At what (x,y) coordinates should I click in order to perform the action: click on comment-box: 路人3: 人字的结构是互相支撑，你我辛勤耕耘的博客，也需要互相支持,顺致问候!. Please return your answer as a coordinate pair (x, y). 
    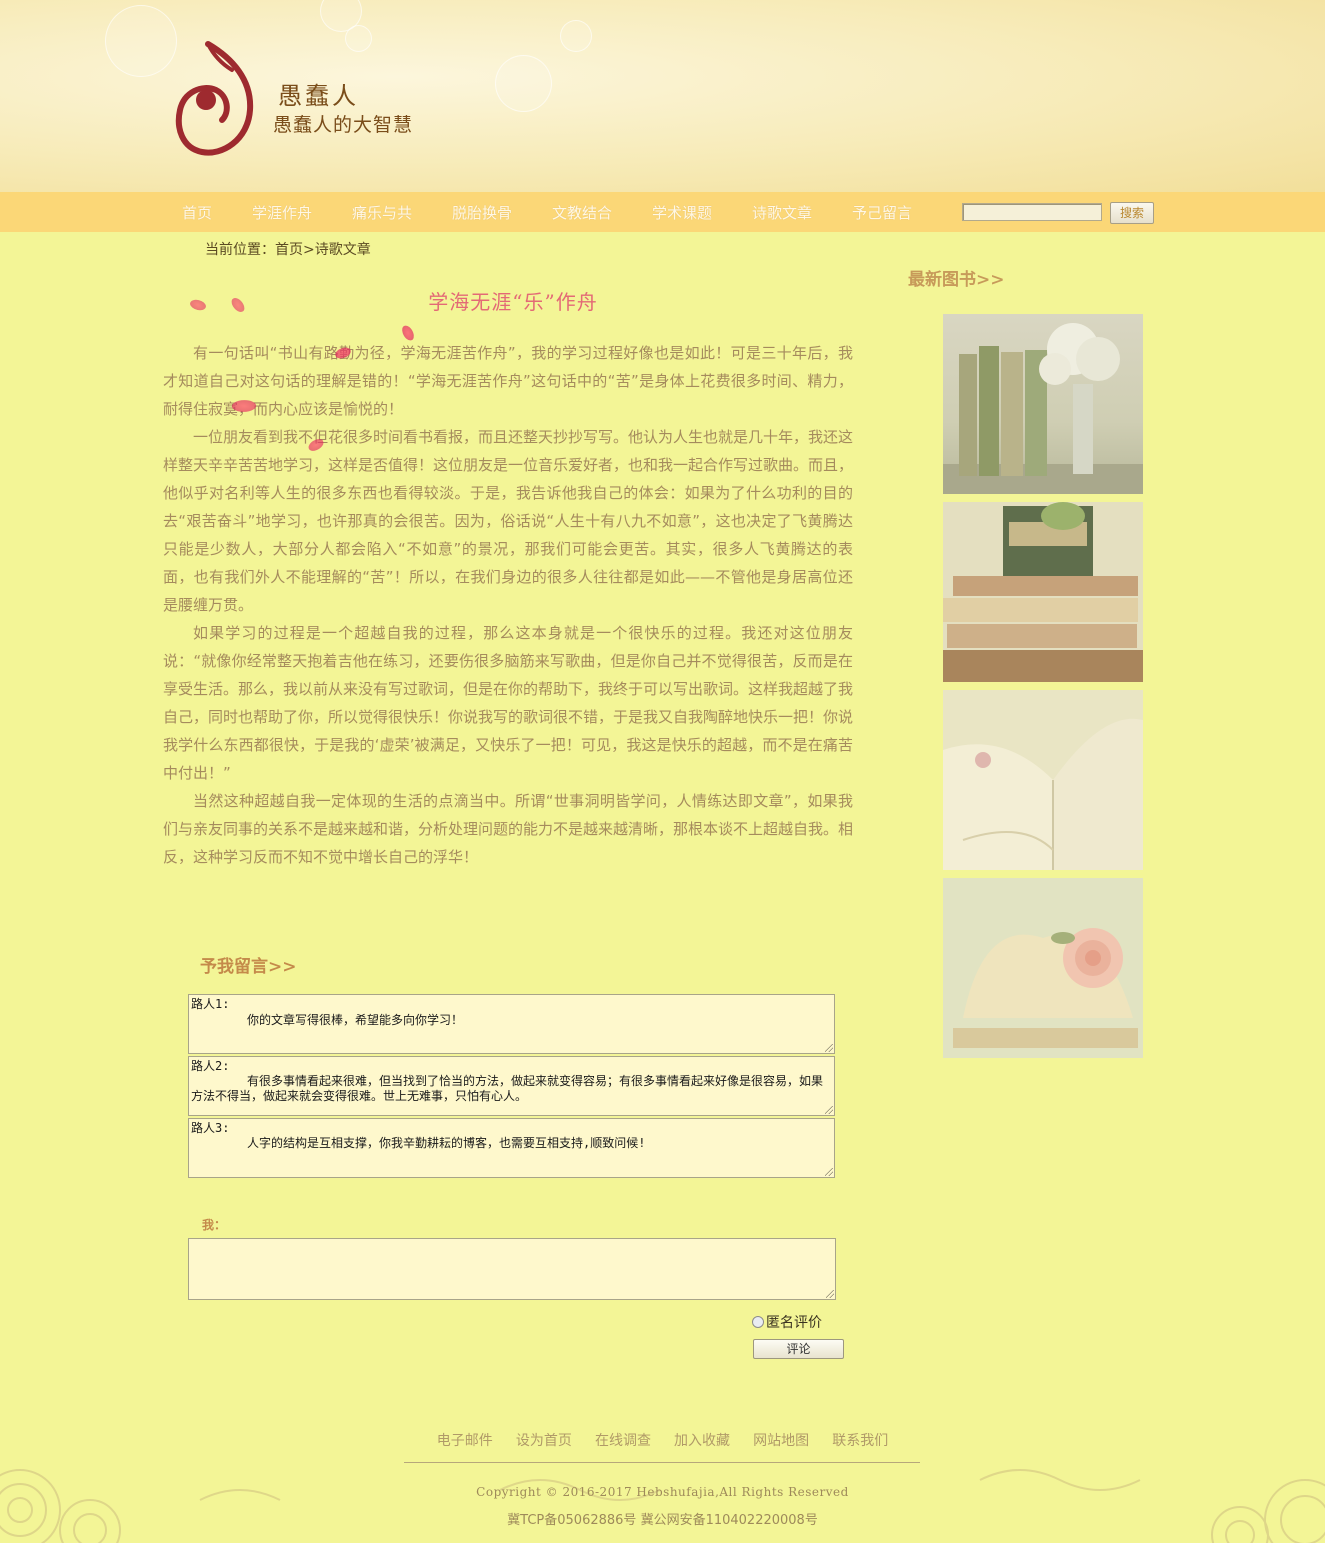
    Looking at the image, I should click on (511, 1148).